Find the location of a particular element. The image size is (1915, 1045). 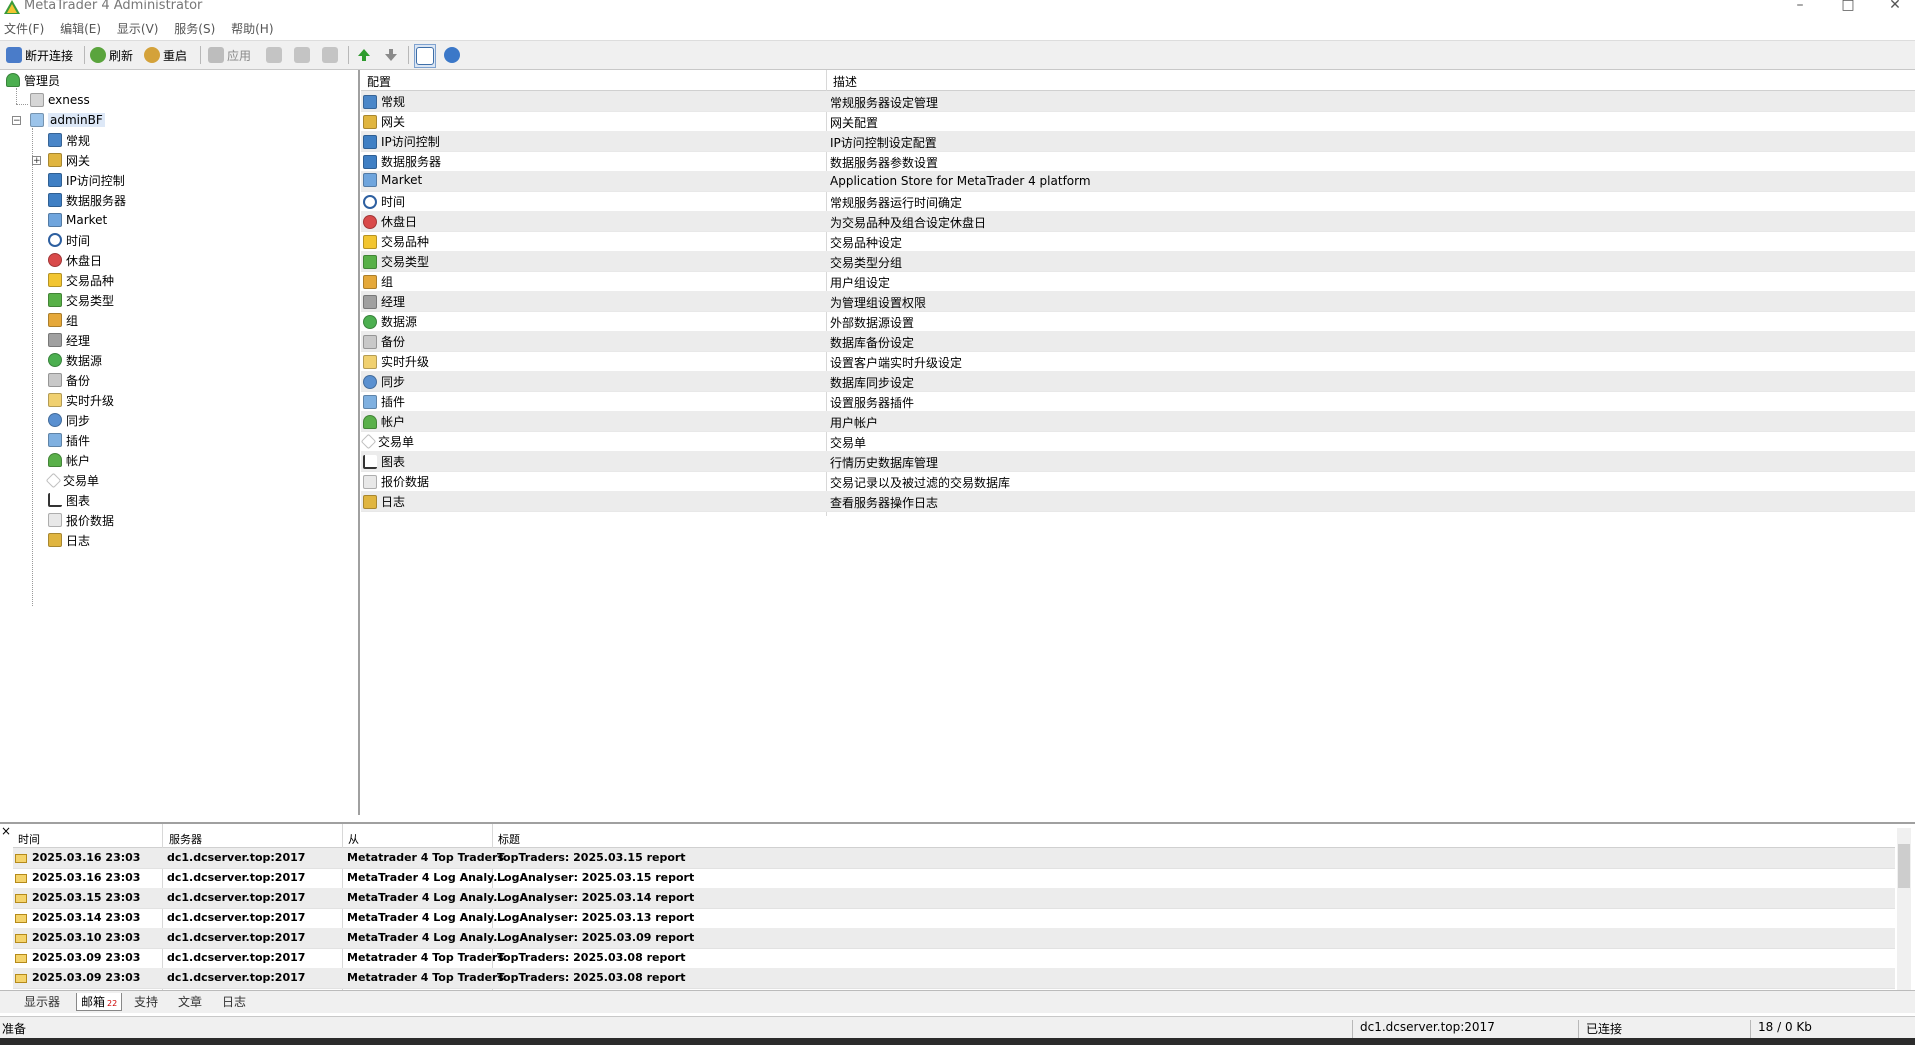

os-taskbar is located at coordinates (957, 1041).